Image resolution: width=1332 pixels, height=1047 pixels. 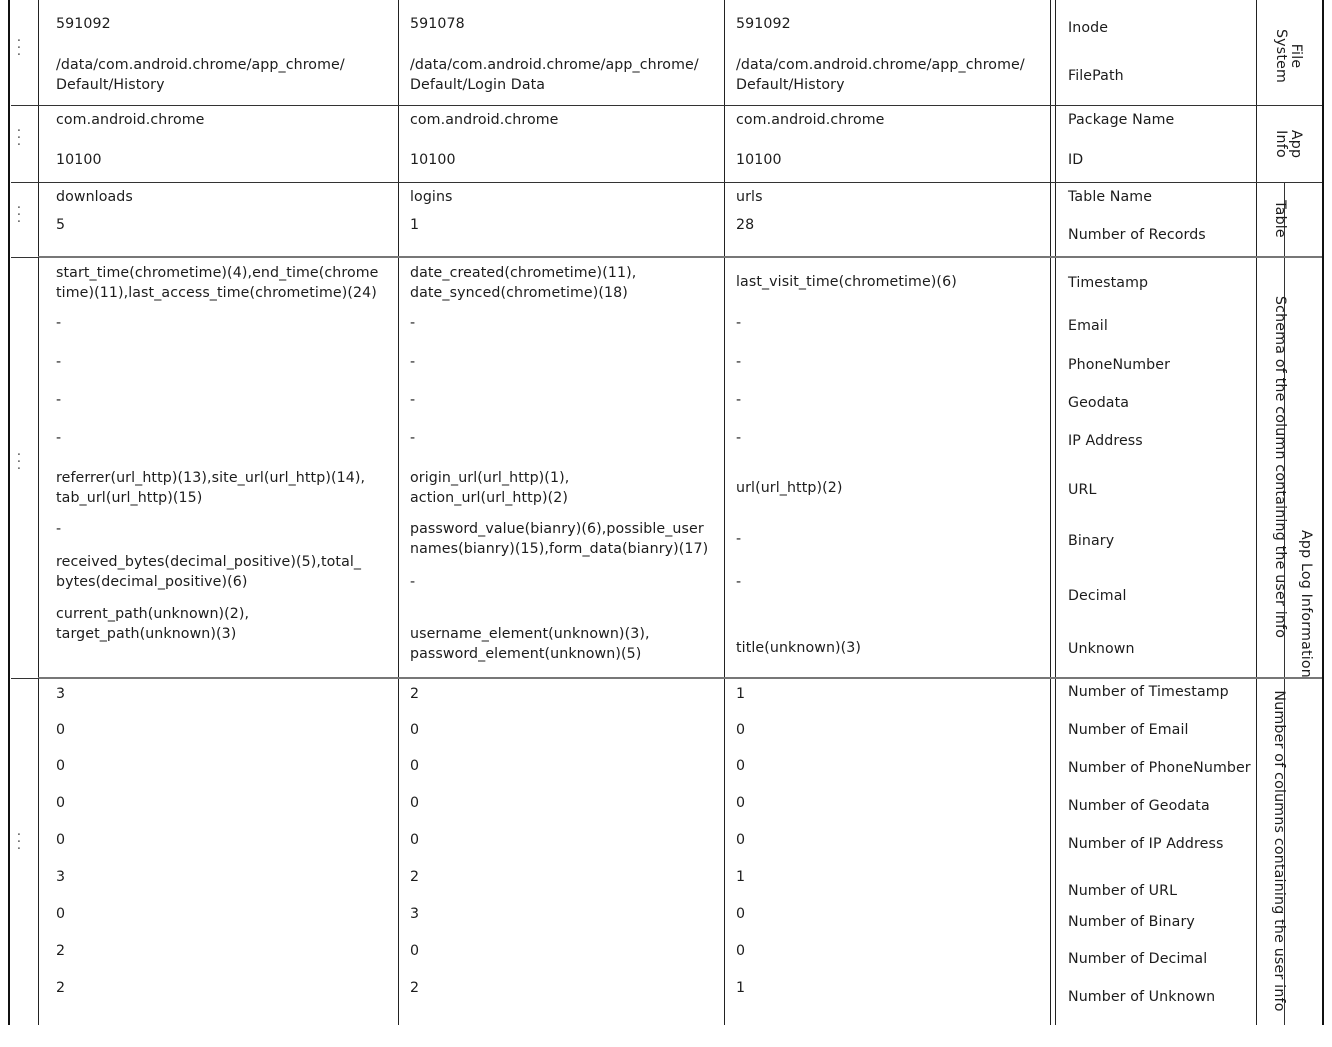 What do you see at coordinates (1088, 28) in the screenshot?
I see `row-label-inode: Inode` at bounding box center [1088, 28].